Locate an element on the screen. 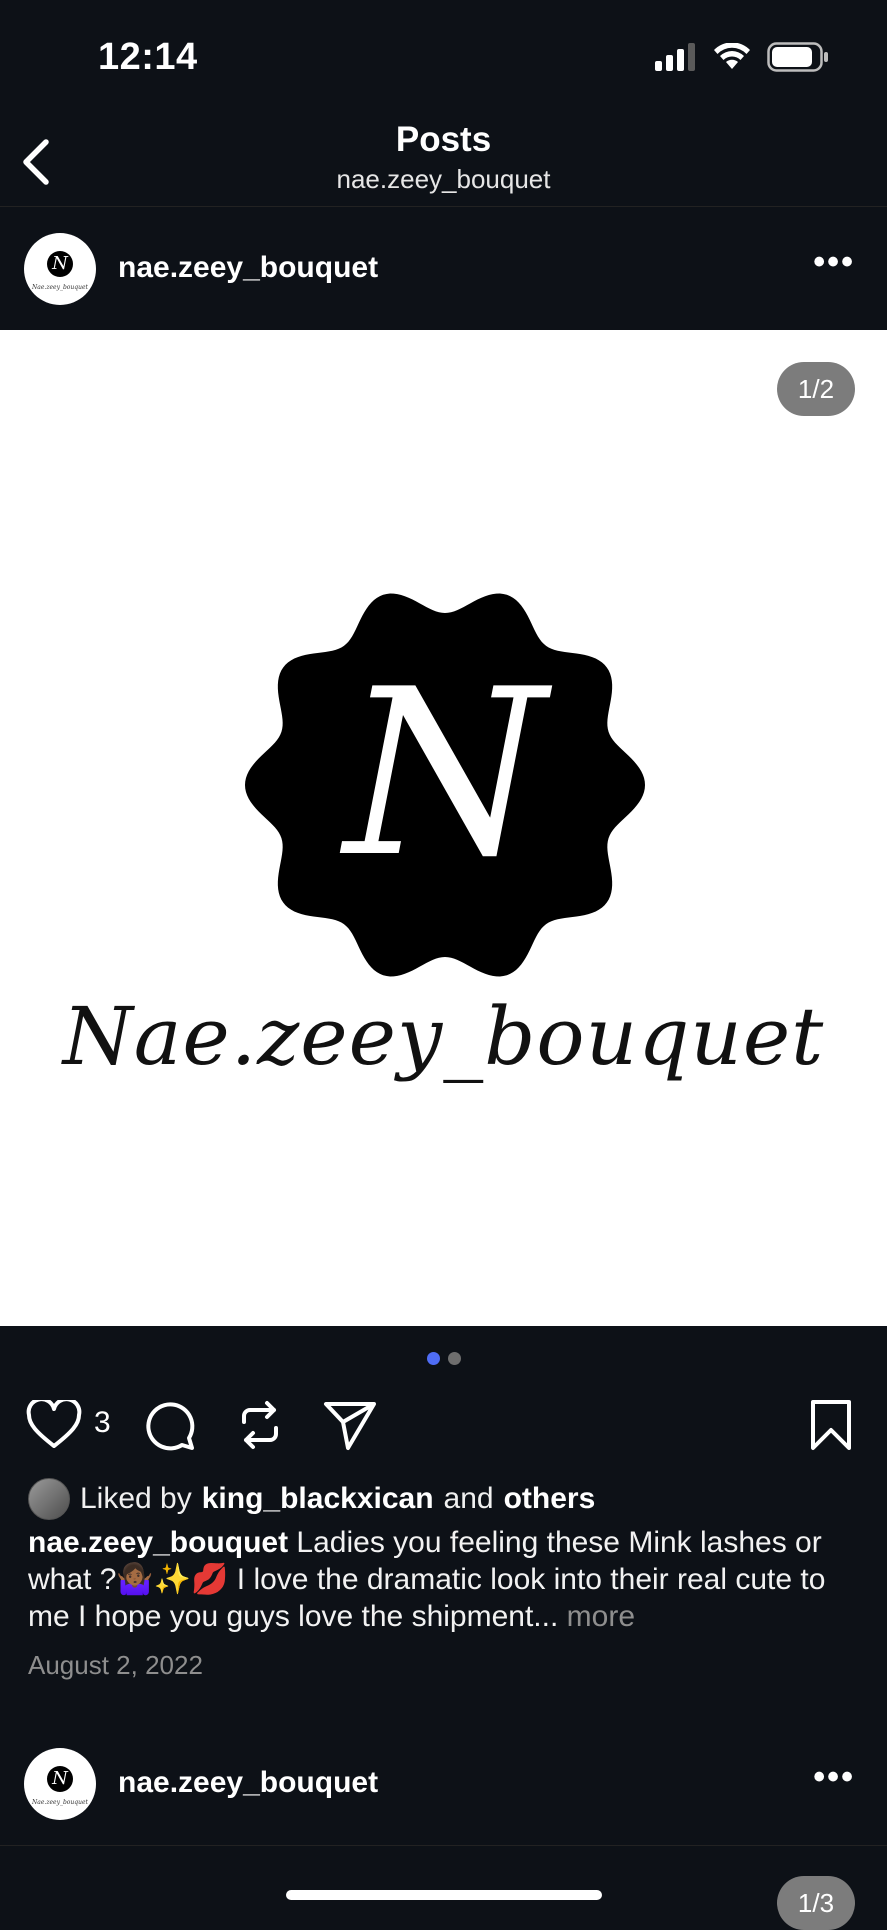 Image resolution: width=887 pixels, height=1930 pixels. next-post-more-options-icon: ••• is located at coordinates (834, 1777).